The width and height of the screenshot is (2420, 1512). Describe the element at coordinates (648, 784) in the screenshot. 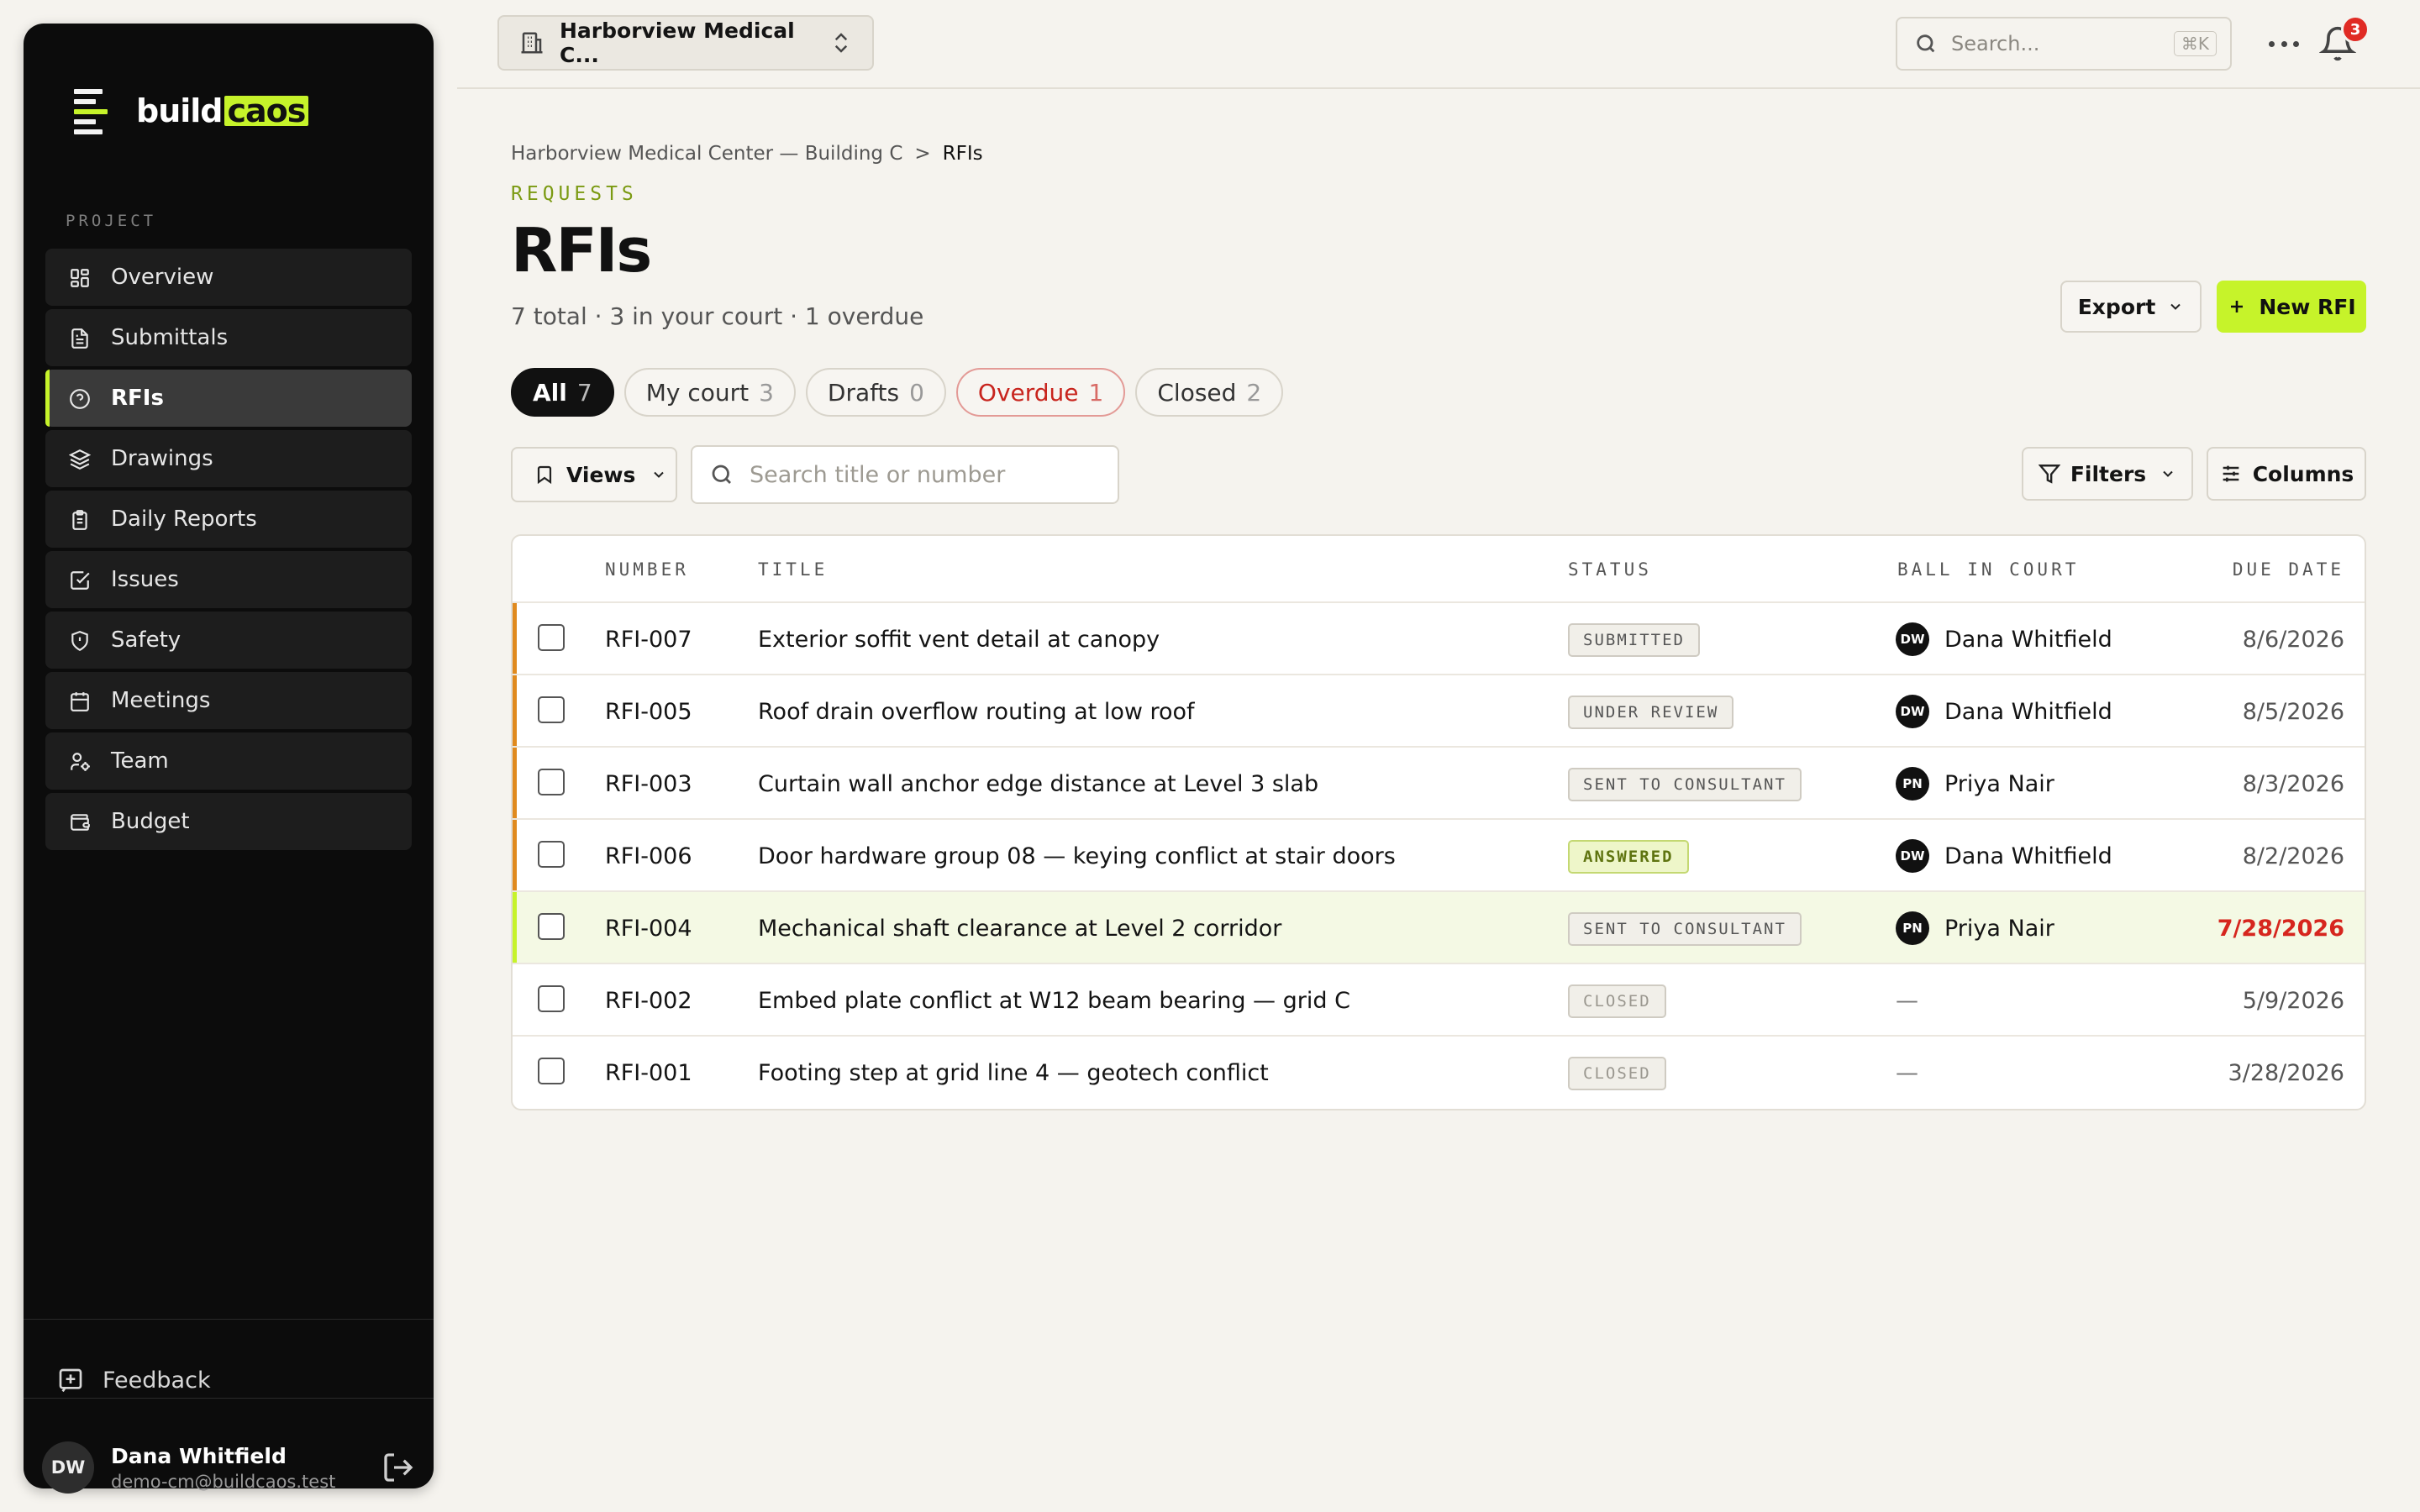

I see `rfi-number: RFI-003` at that location.